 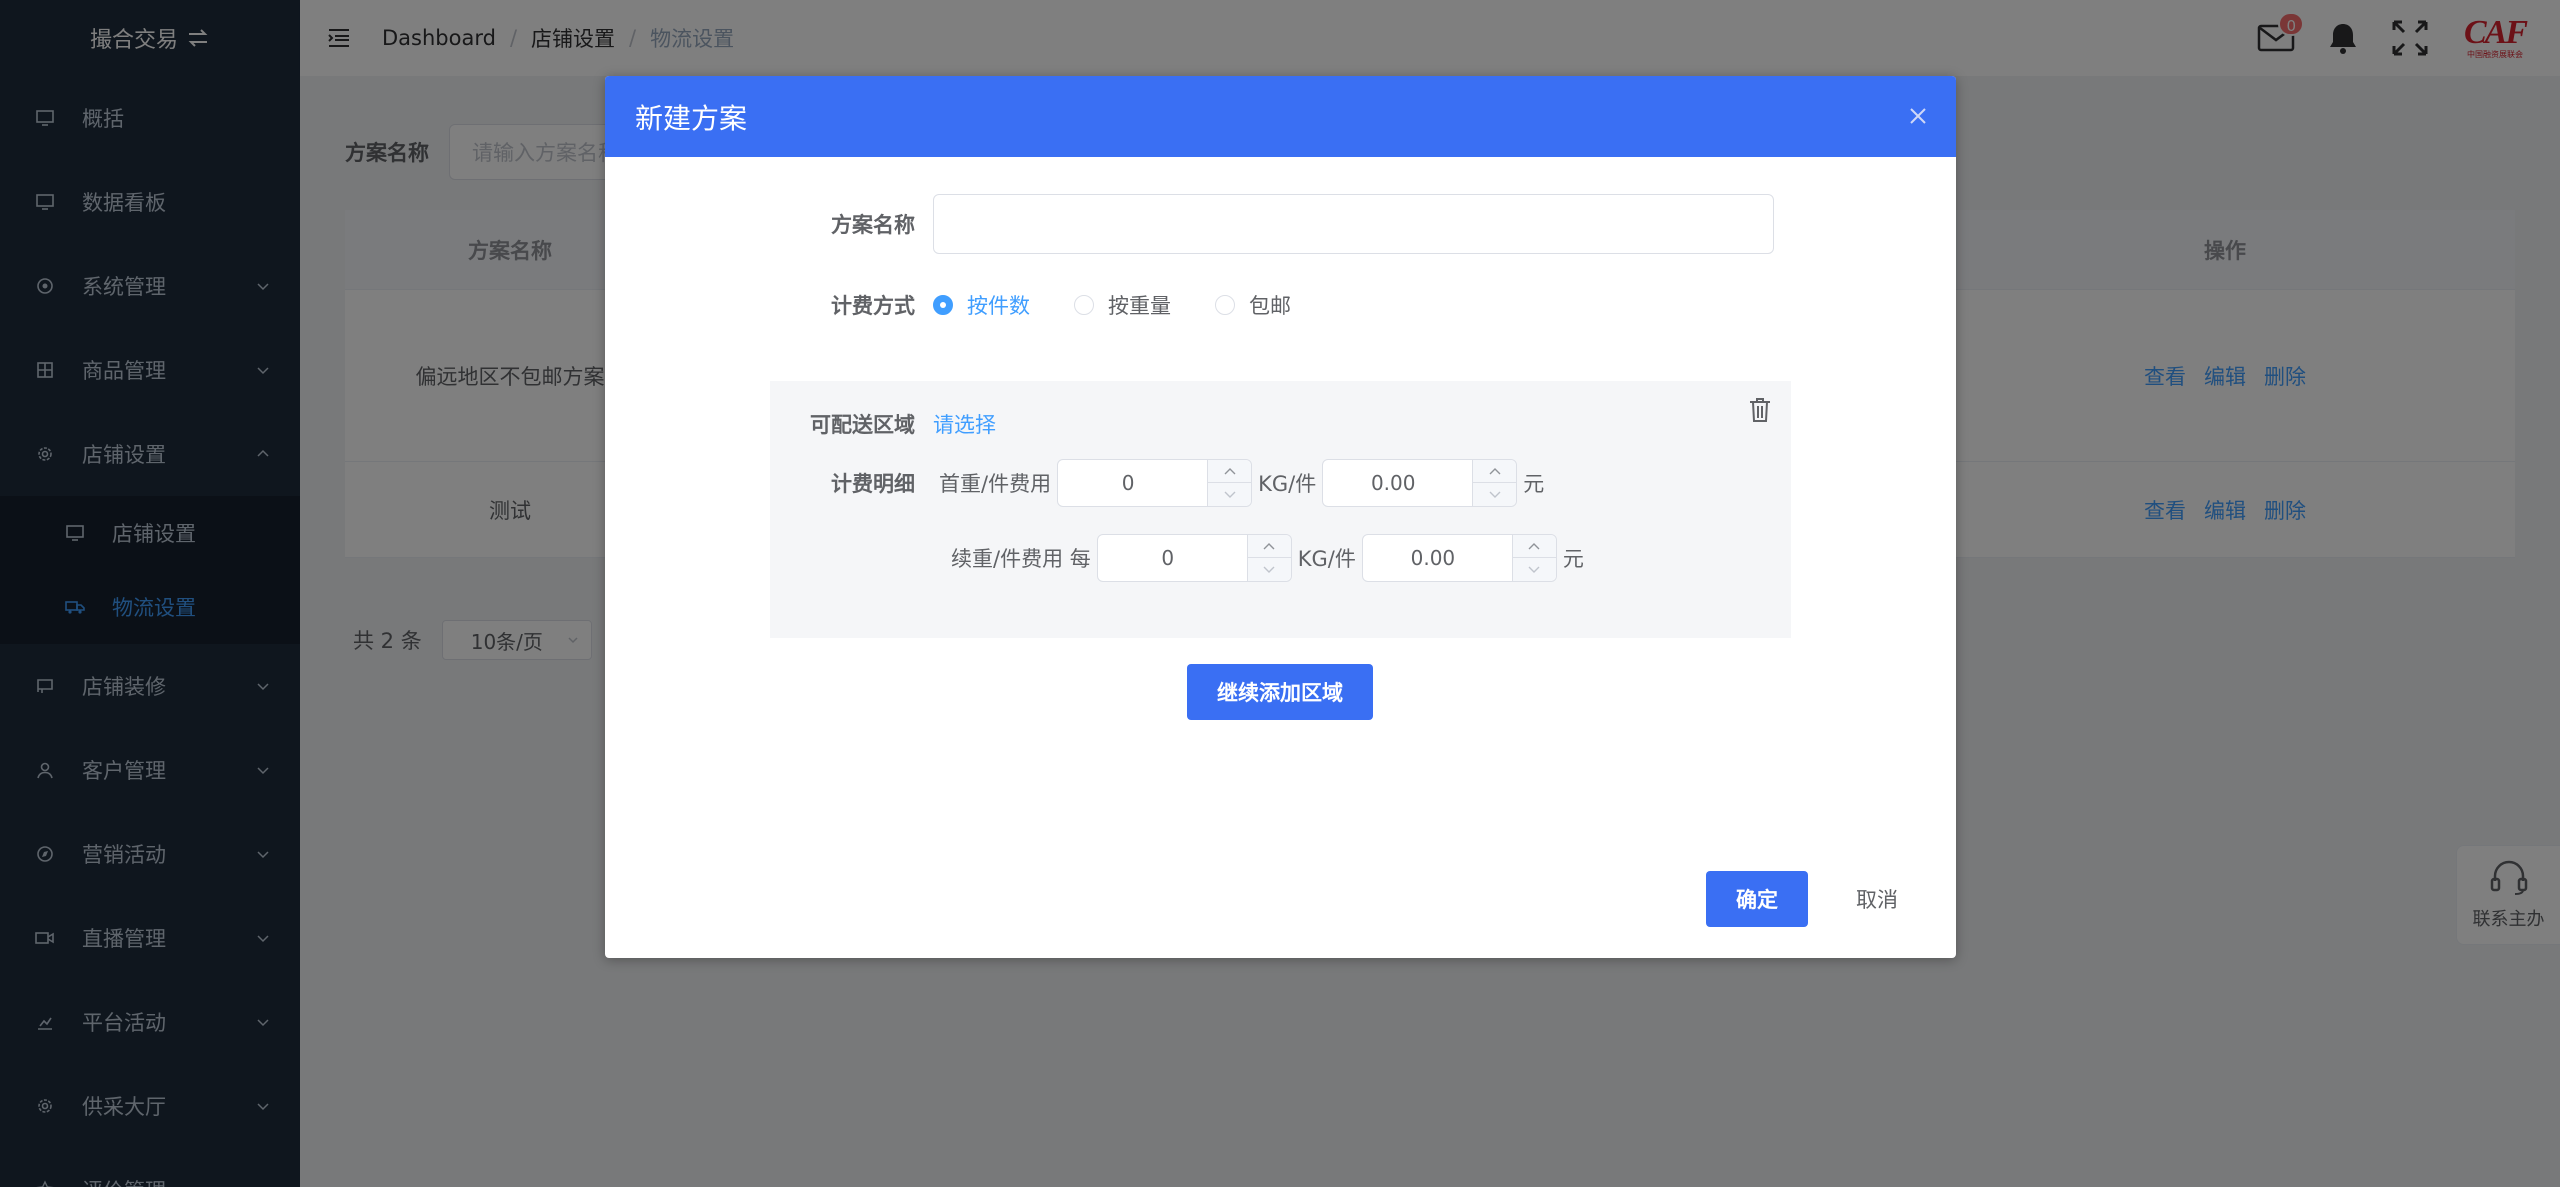 I want to click on radio-by-piece: 按件数, so click(x=981, y=305).